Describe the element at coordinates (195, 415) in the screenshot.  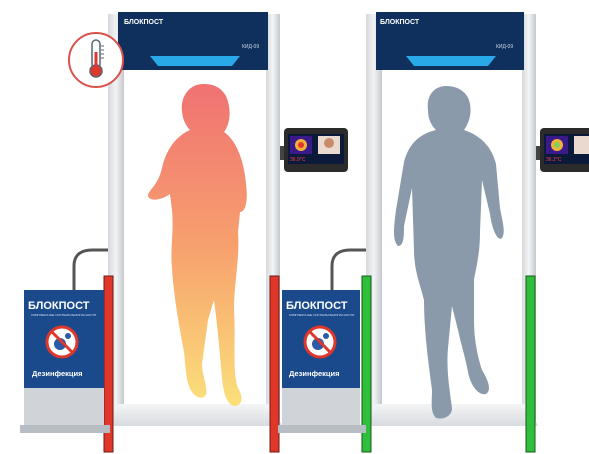
I see `left-gate-base` at that location.